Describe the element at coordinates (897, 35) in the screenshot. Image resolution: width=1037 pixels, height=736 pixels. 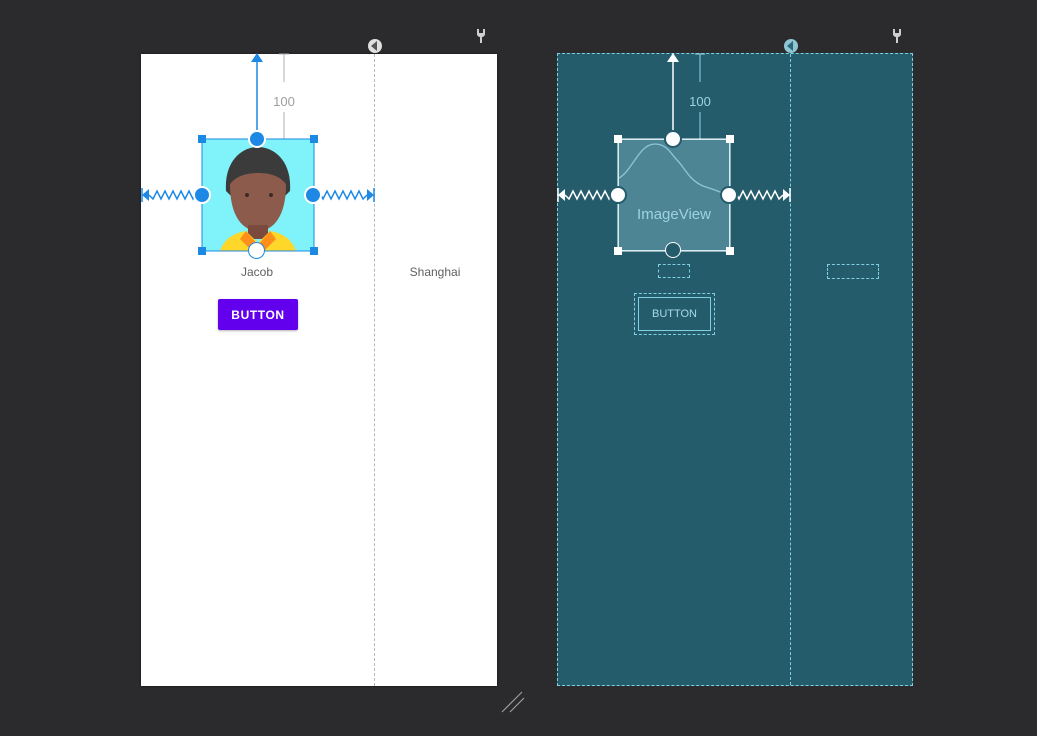
I see `wrench-icon-blueprint` at that location.